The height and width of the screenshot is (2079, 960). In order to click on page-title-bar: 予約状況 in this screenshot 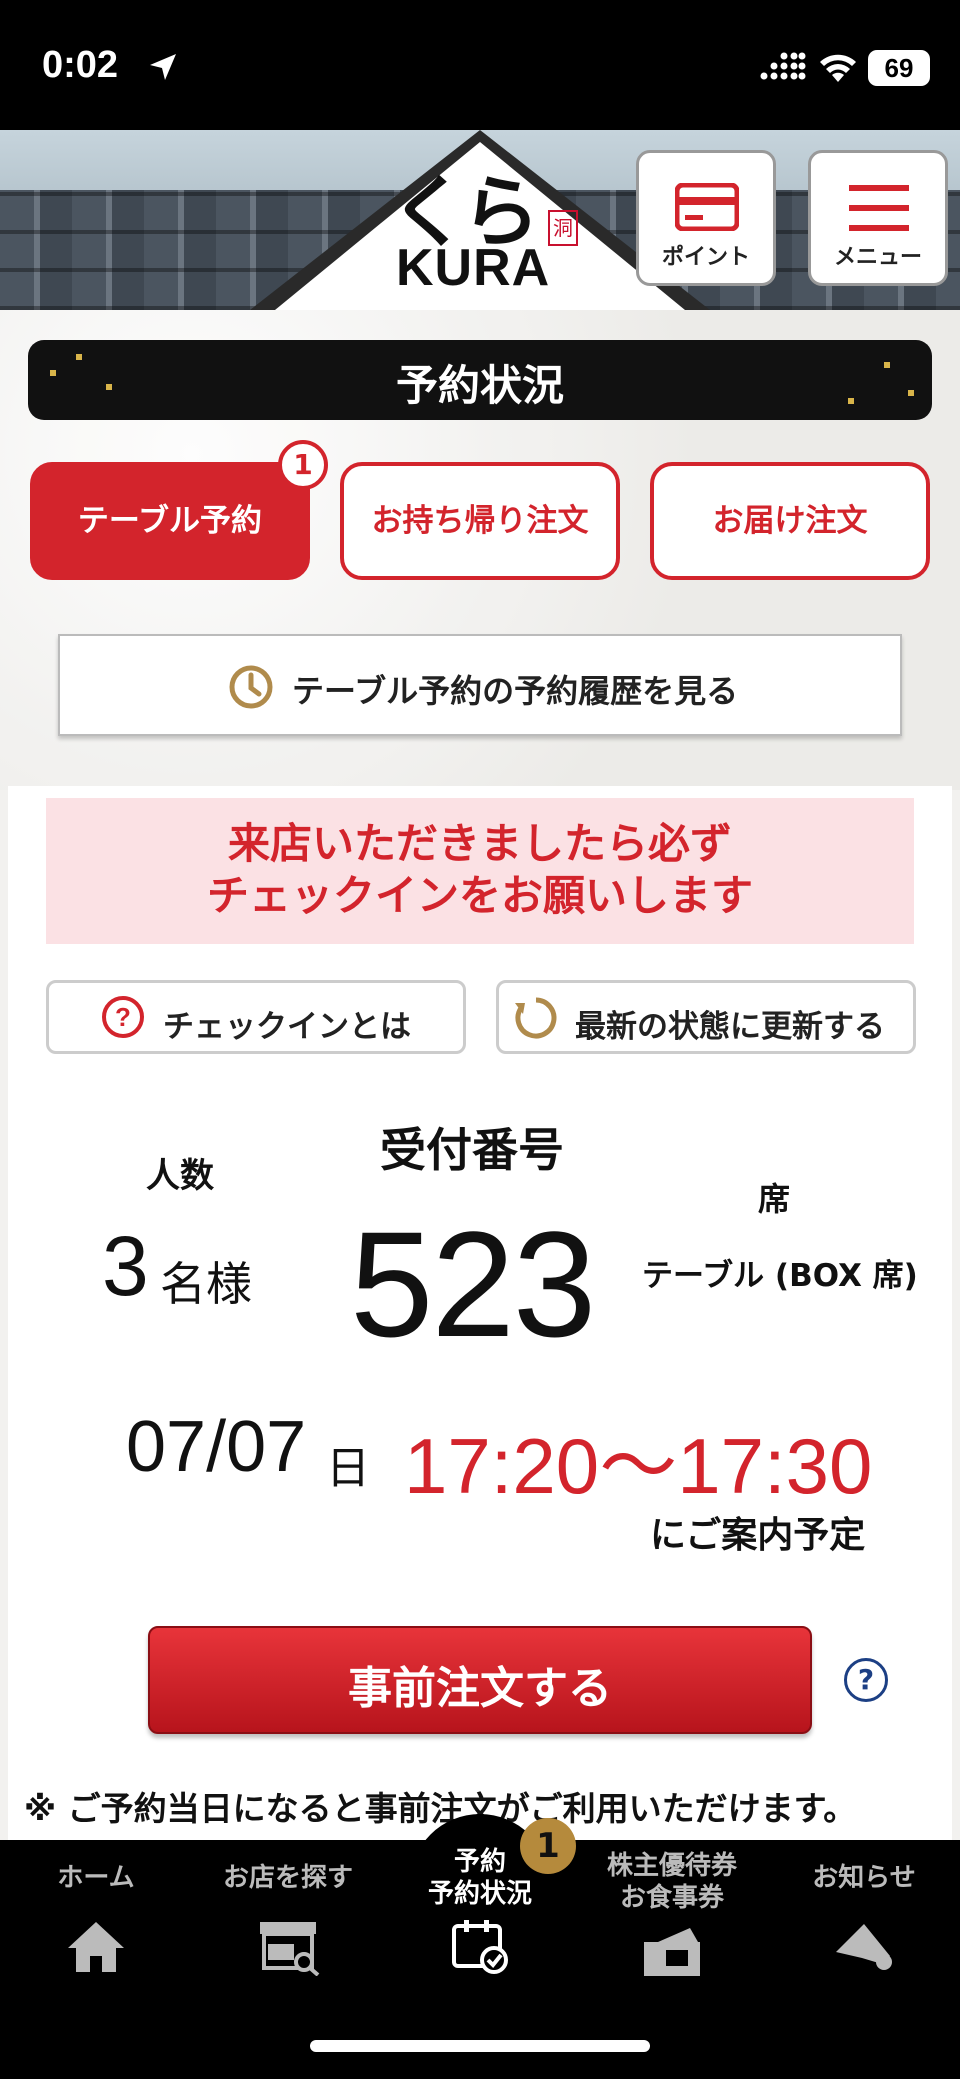, I will do `click(480, 380)`.